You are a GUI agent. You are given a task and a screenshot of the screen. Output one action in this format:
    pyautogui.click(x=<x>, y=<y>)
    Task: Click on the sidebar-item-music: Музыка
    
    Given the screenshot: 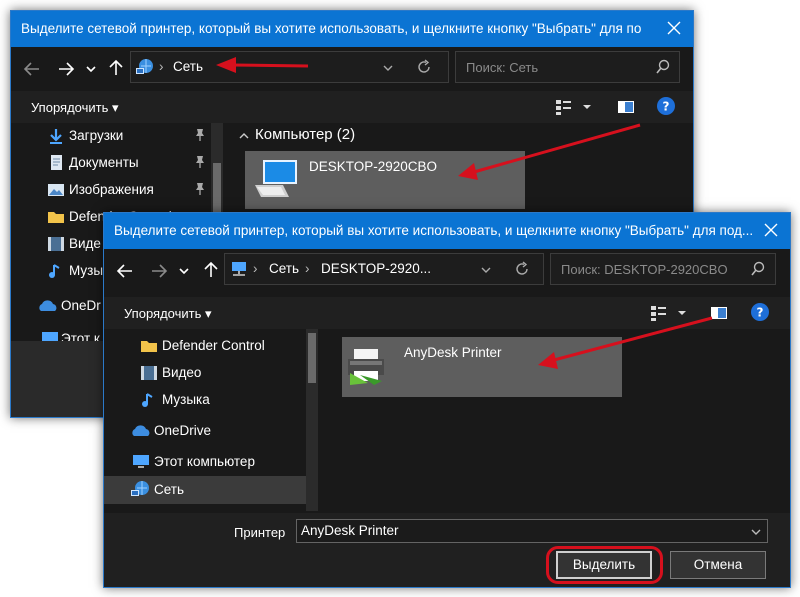 What is the action you would take?
    pyautogui.click(x=211, y=400)
    